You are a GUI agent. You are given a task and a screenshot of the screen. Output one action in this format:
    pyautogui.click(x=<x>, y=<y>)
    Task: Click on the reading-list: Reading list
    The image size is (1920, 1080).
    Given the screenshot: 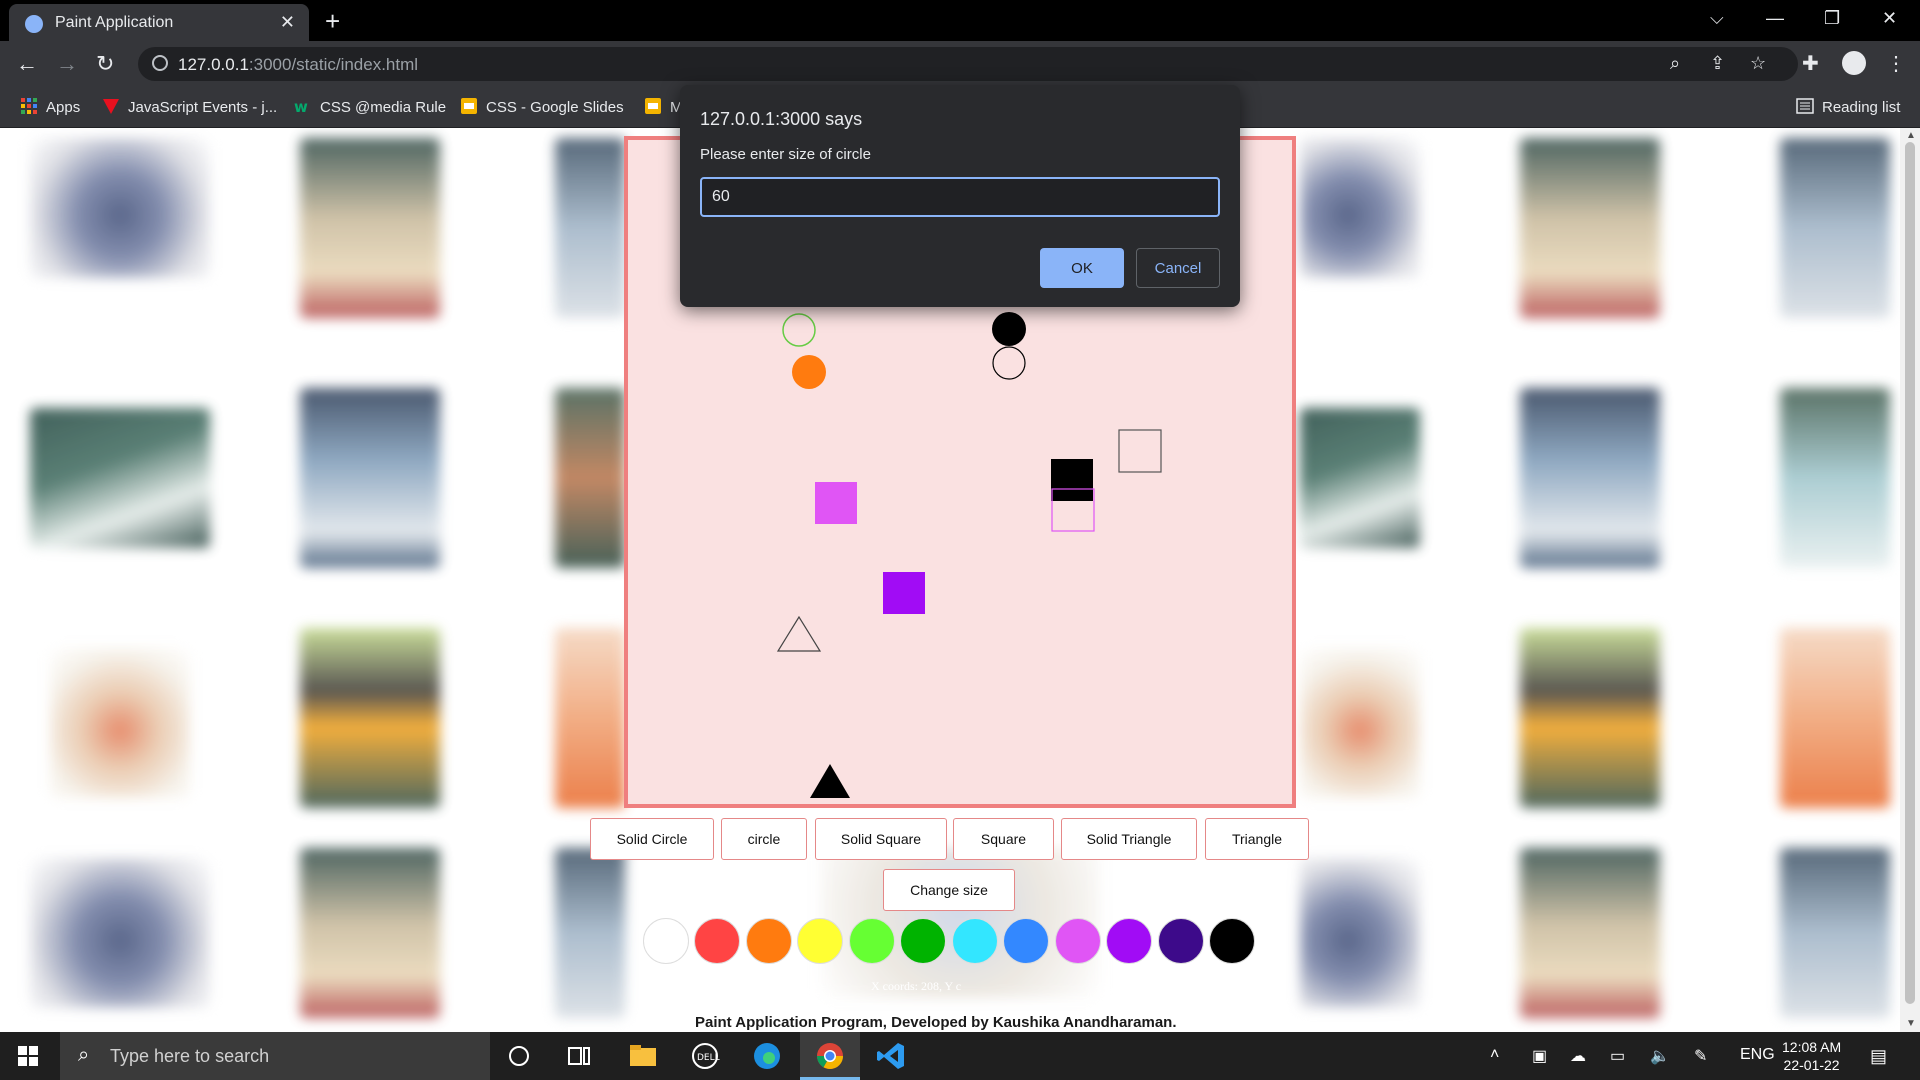 What is the action you would take?
    pyautogui.click(x=1848, y=106)
    